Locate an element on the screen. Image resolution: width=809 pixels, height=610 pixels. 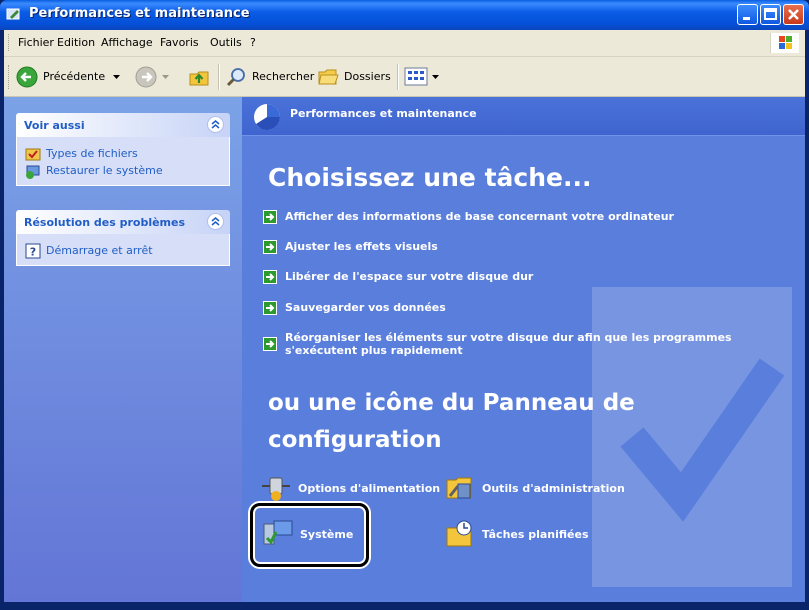
close-button is located at coordinates (793, 14).